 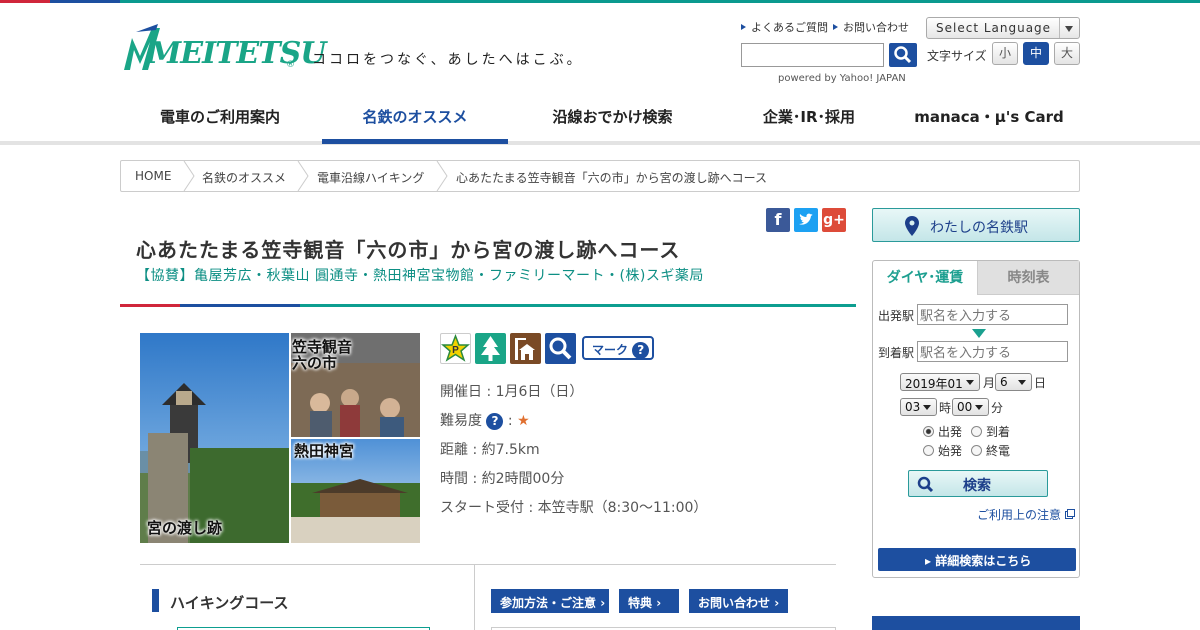 I want to click on tab-participation: 参加方法・ご注意 ›, so click(x=550, y=601).